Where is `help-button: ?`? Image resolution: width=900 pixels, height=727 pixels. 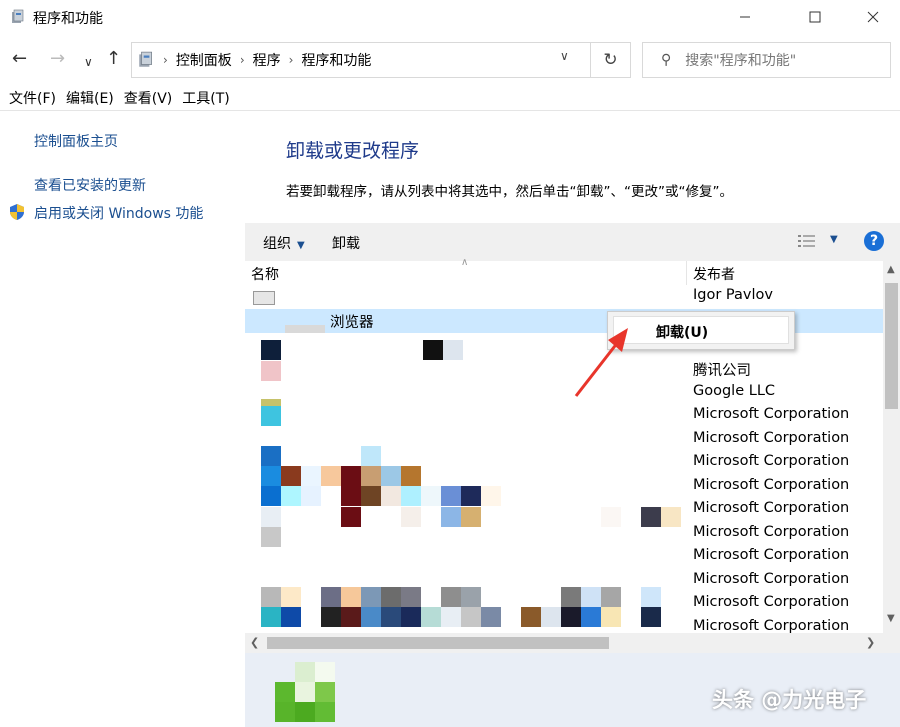 help-button: ? is located at coordinates (874, 241).